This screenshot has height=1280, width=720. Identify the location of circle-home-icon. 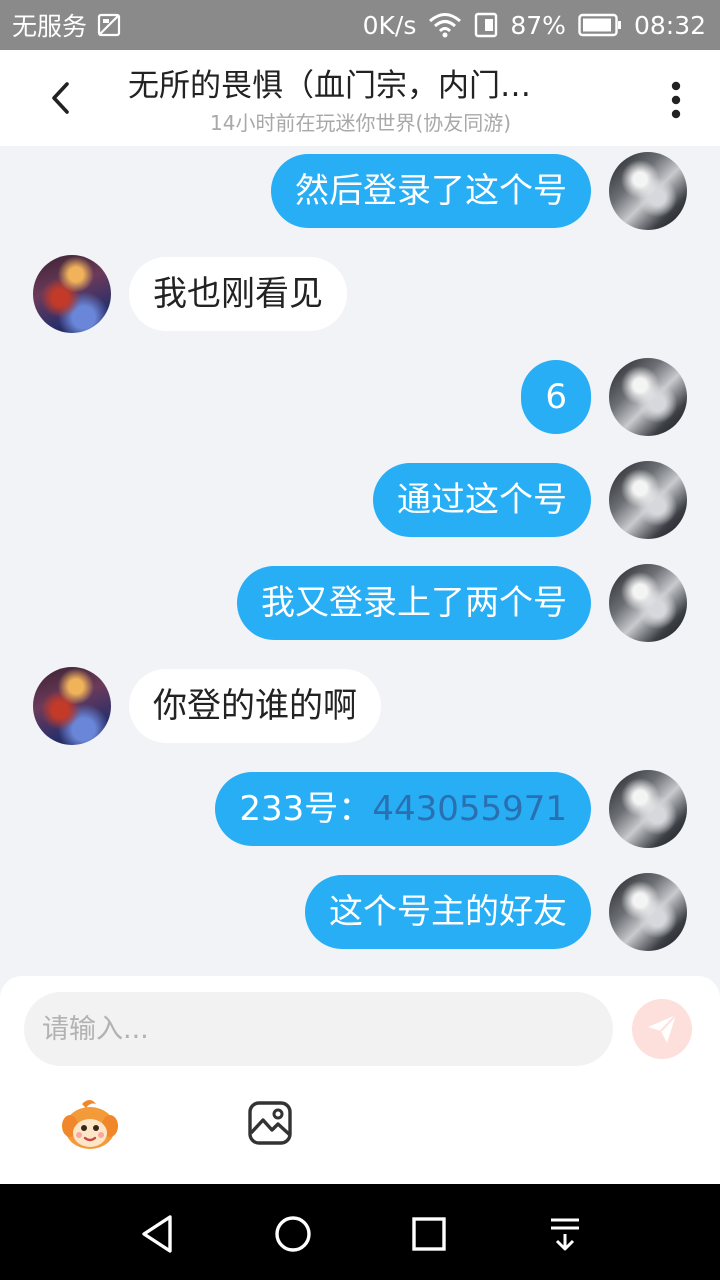
(293, 1234).